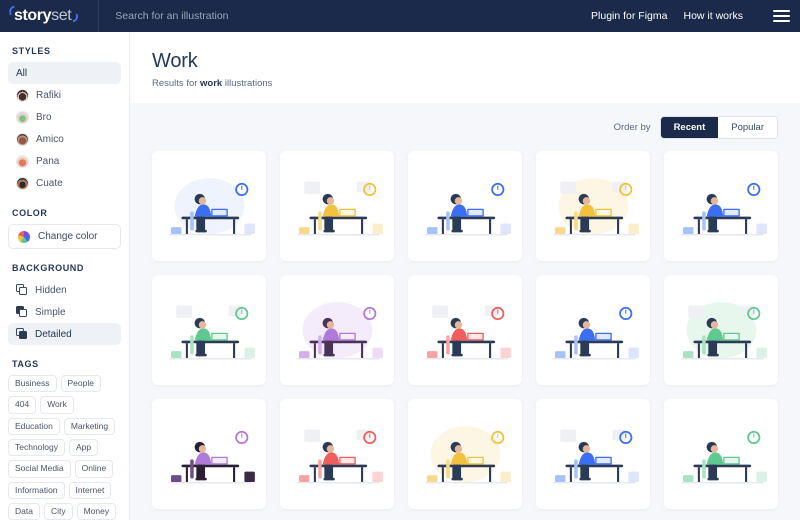 The height and width of the screenshot is (520, 800). I want to click on sidebar-item-amico: Amico, so click(64, 139).